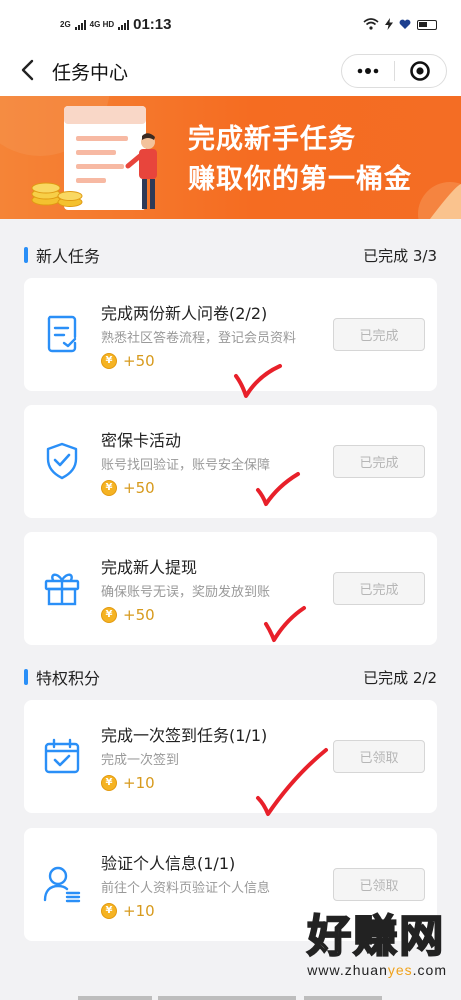 Image resolution: width=461 pixels, height=1000 pixels. What do you see at coordinates (184, 313) in the screenshot?
I see `task-title: 完成两份新人问卷(2/2)` at bounding box center [184, 313].